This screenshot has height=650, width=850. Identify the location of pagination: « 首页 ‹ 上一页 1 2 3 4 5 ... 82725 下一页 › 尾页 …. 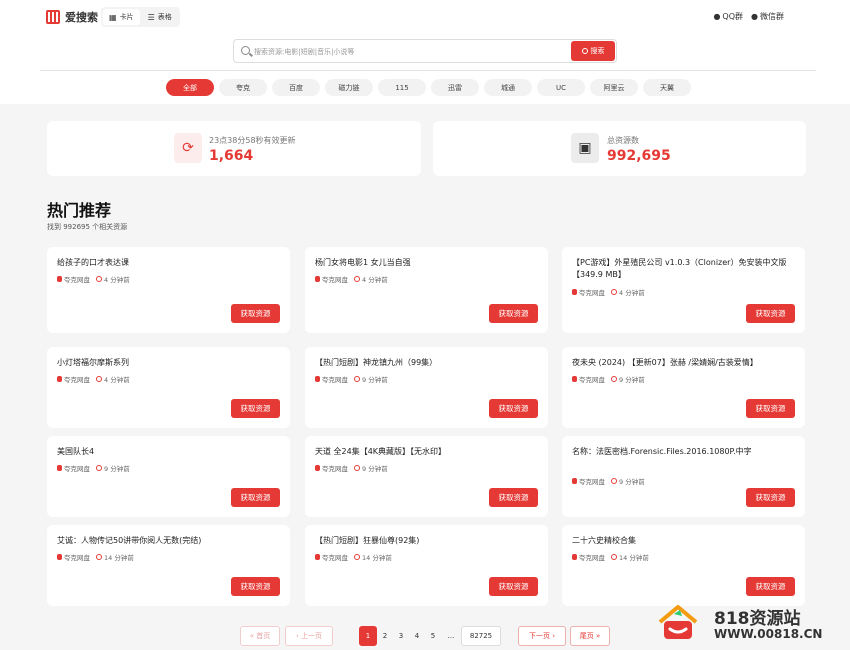
(425, 636).